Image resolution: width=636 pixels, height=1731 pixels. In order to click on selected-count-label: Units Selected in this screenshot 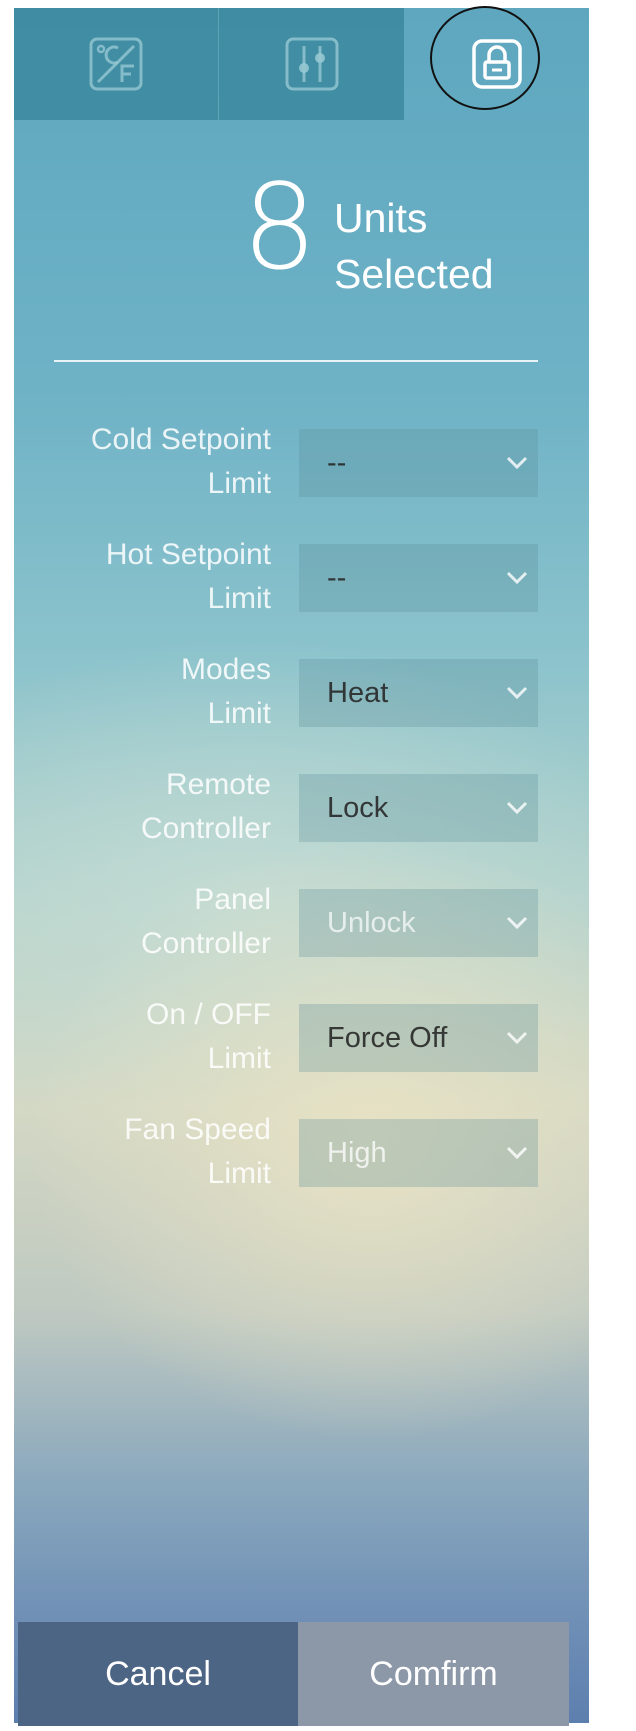, I will do `click(414, 246)`.